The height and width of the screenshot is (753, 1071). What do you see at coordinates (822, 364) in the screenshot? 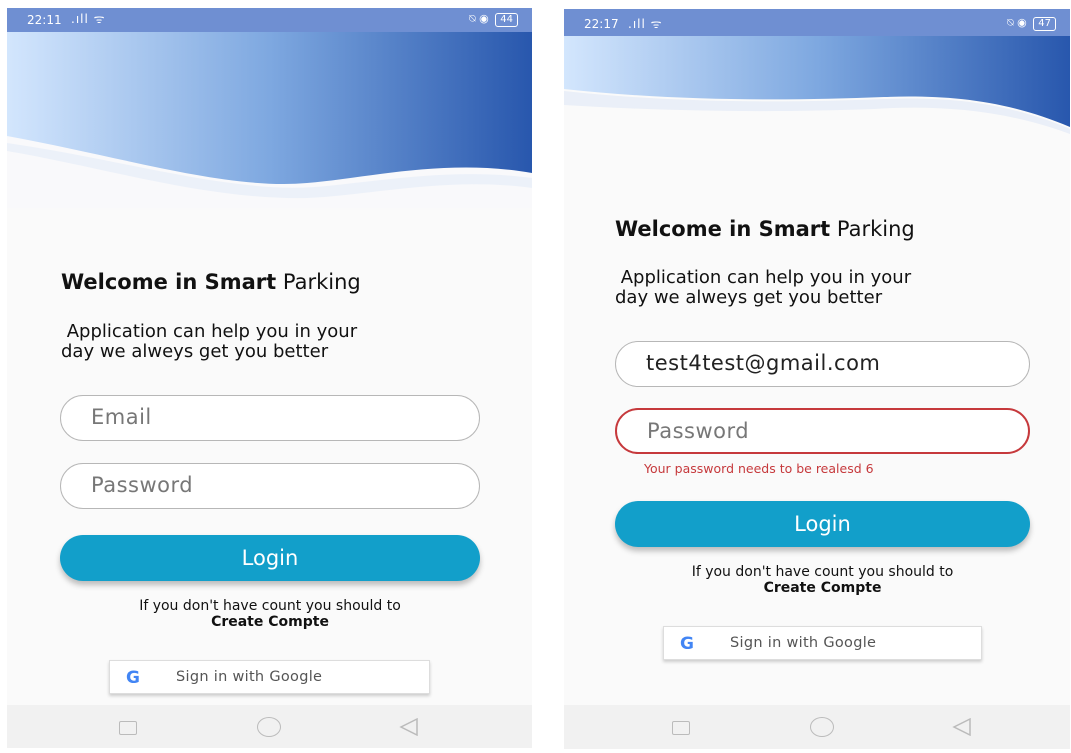
I see `email-field: test4test@gmail.com` at bounding box center [822, 364].